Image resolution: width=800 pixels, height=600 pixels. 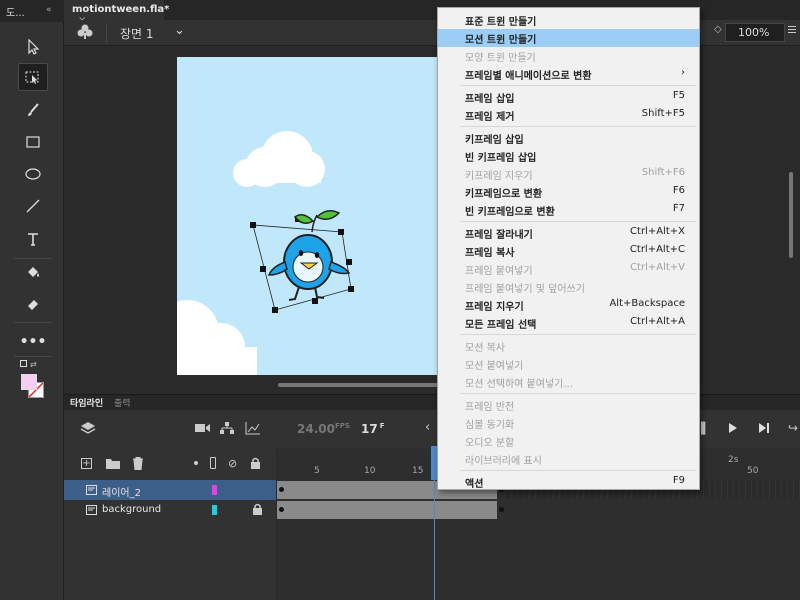 What do you see at coordinates (279, 159) in the screenshot?
I see `cloud-graphic` at bounding box center [279, 159].